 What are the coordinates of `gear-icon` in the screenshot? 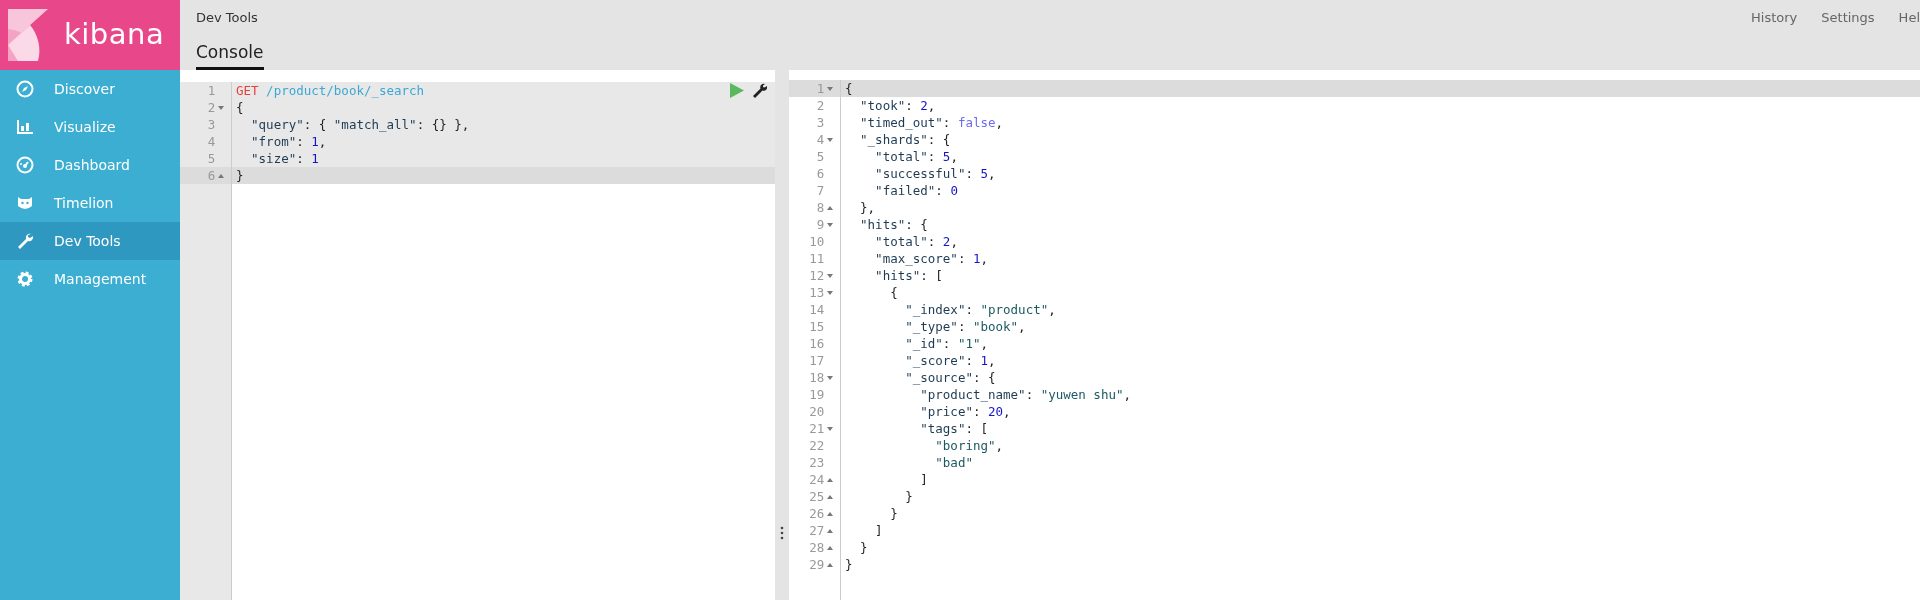 It's located at (25, 279).